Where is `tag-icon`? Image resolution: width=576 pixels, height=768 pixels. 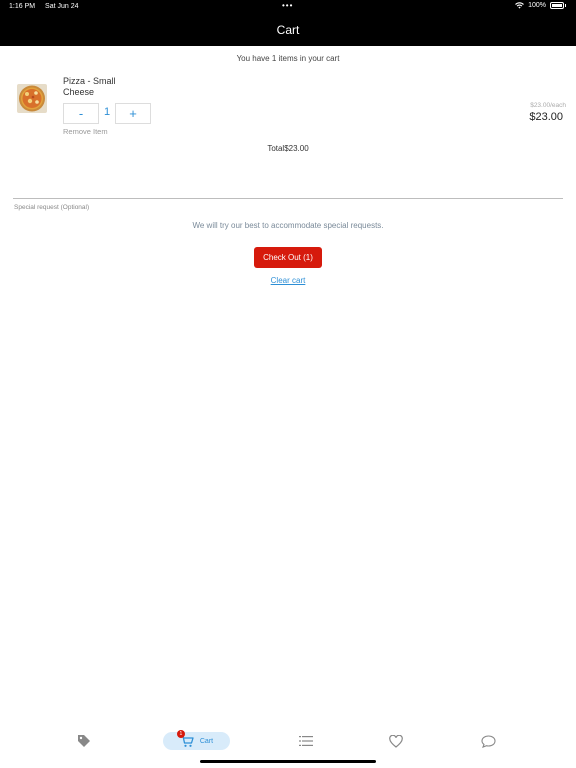 tag-icon is located at coordinates (84, 741).